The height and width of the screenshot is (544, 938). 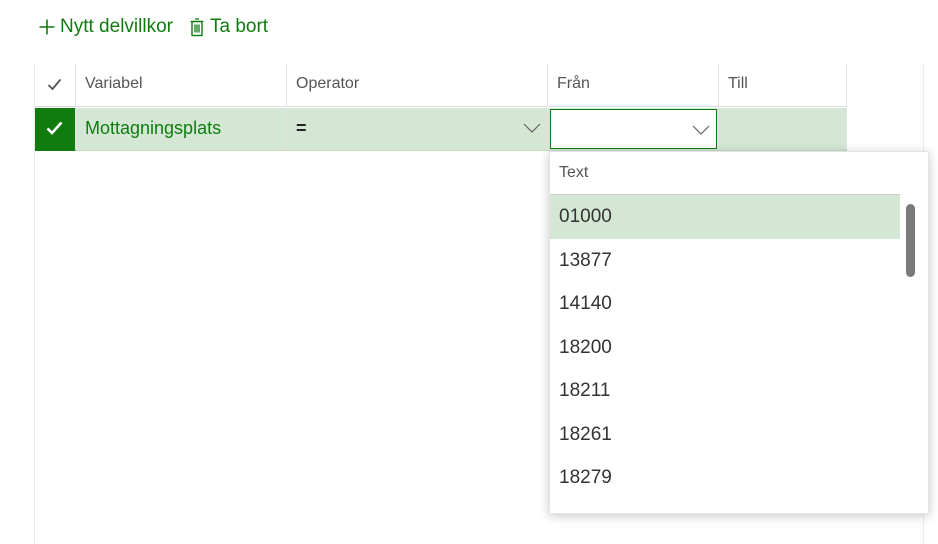 I want to click on column-header-variabel: Variabel, so click(x=181, y=85).